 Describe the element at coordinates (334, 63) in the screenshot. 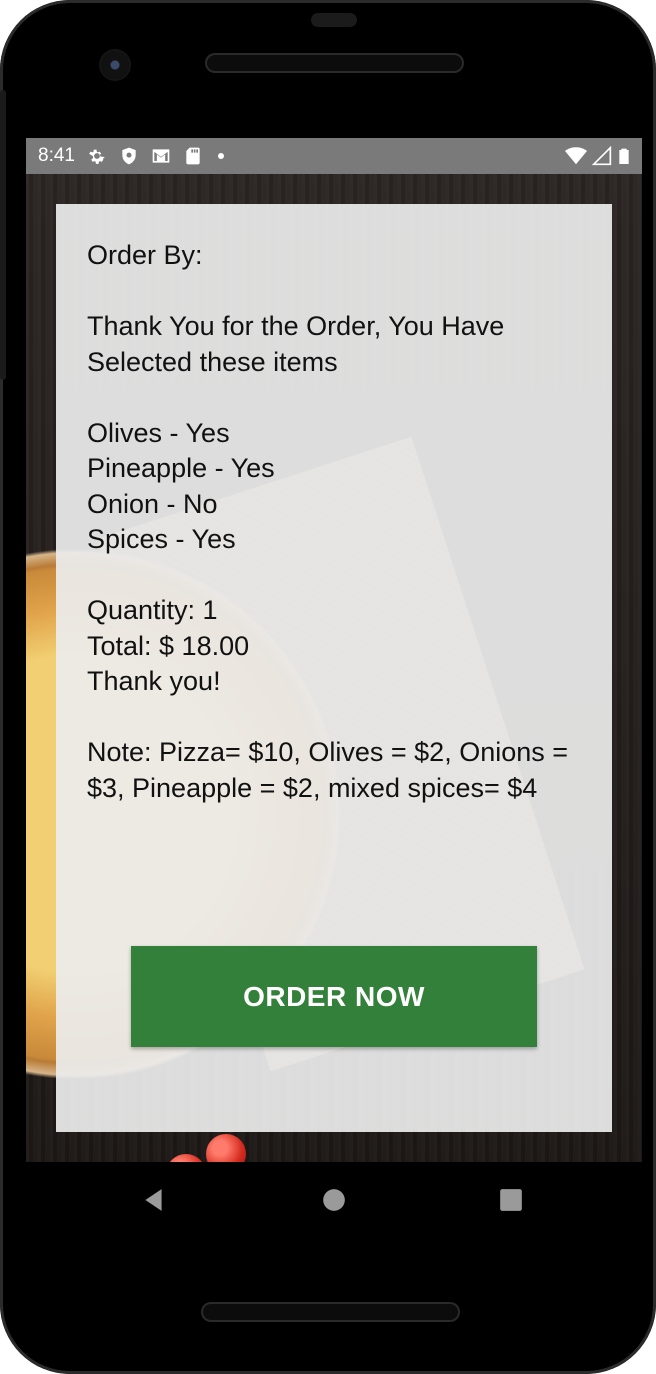

I see `earpiece-speaker` at that location.